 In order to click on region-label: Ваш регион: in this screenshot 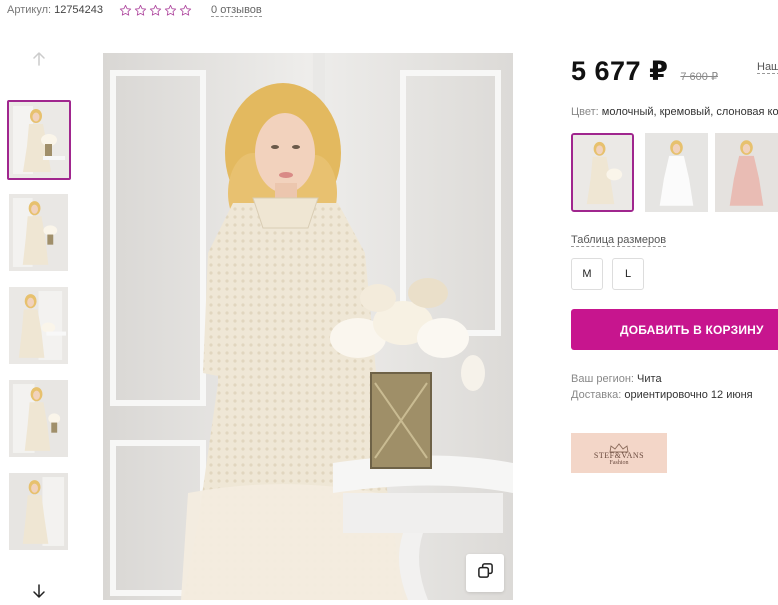, I will do `click(602, 379)`.